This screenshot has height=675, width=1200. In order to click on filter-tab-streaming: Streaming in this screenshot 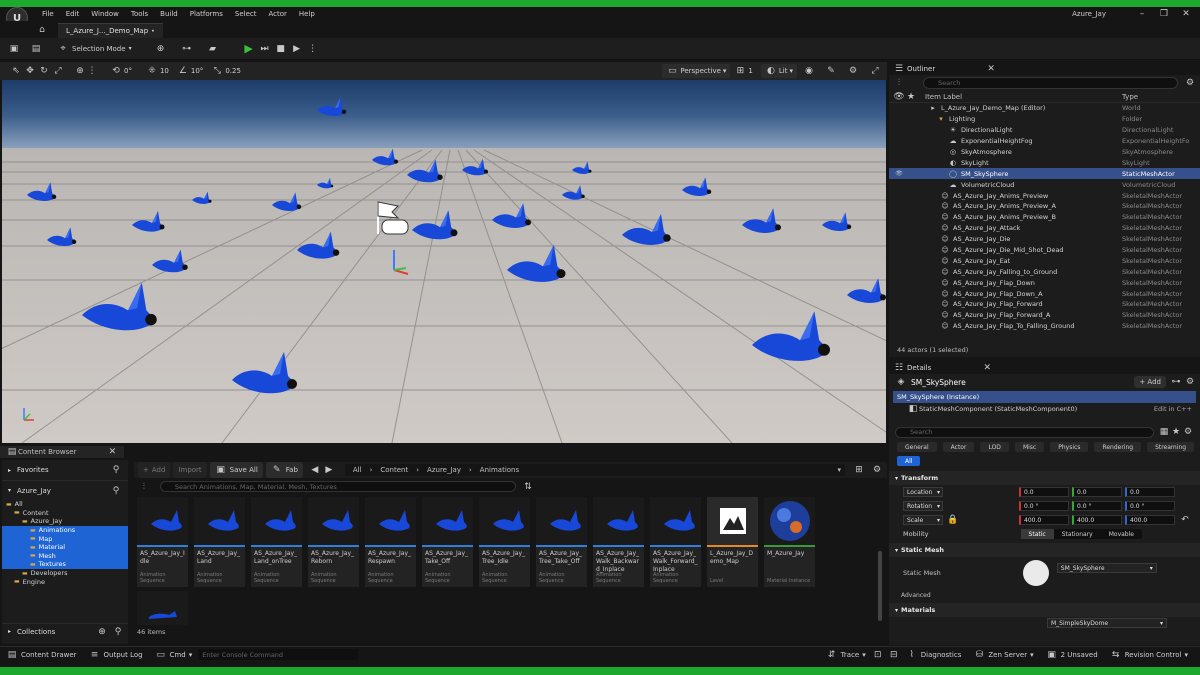, I will do `click(1171, 447)`.